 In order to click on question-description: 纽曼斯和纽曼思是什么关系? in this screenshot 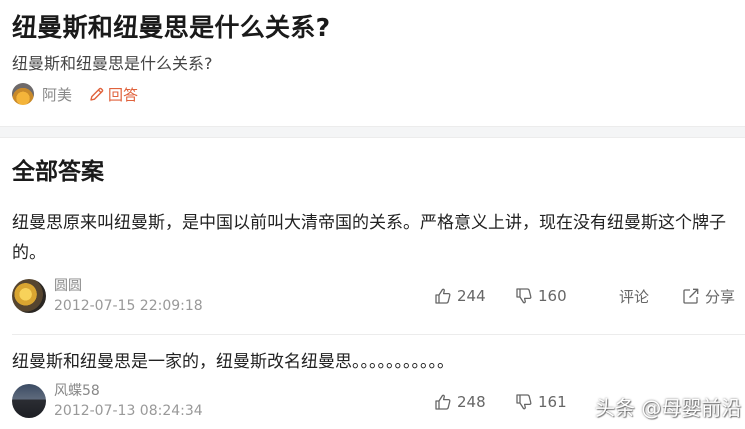, I will do `click(112, 63)`.